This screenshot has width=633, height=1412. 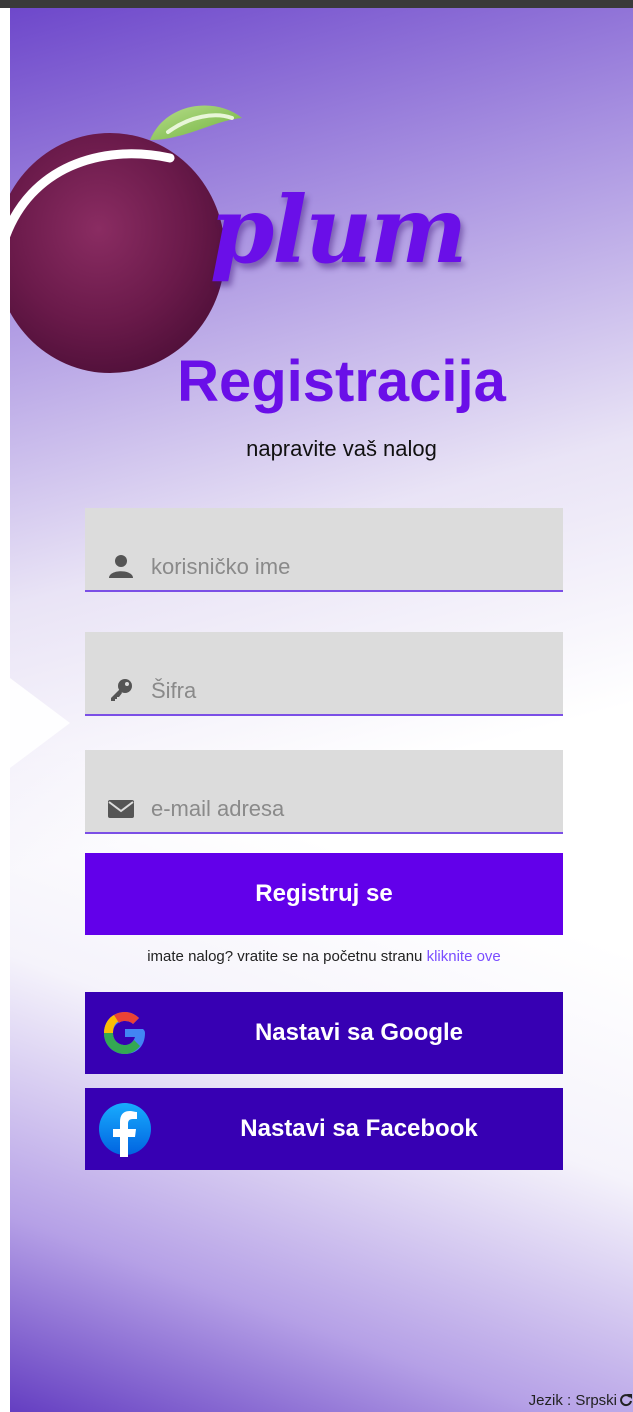 What do you see at coordinates (346, 567) in the screenshot?
I see `username-input` at bounding box center [346, 567].